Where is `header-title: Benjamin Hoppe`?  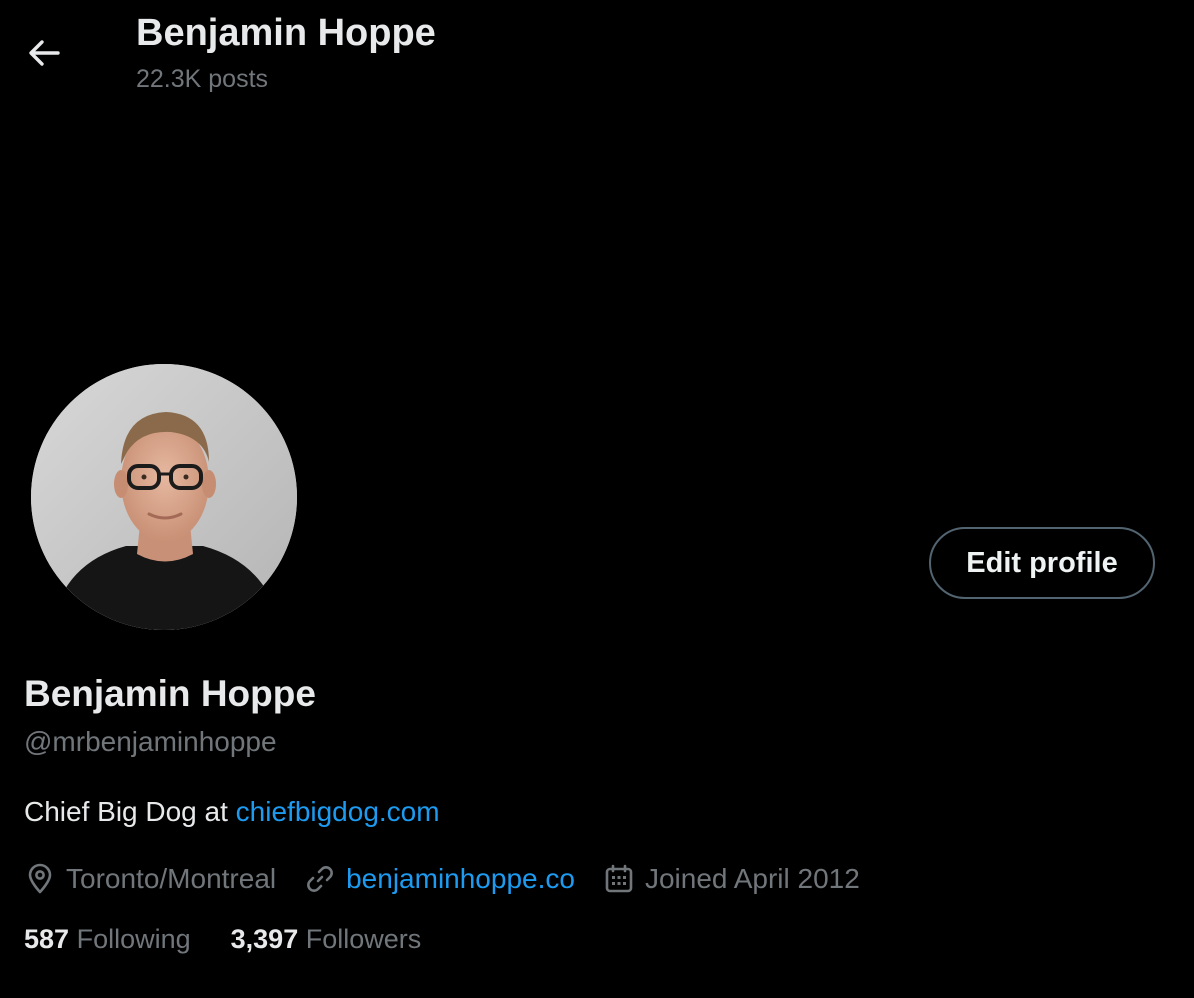 header-title: Benjamin Hoppe is located at coordinates (286, 33).